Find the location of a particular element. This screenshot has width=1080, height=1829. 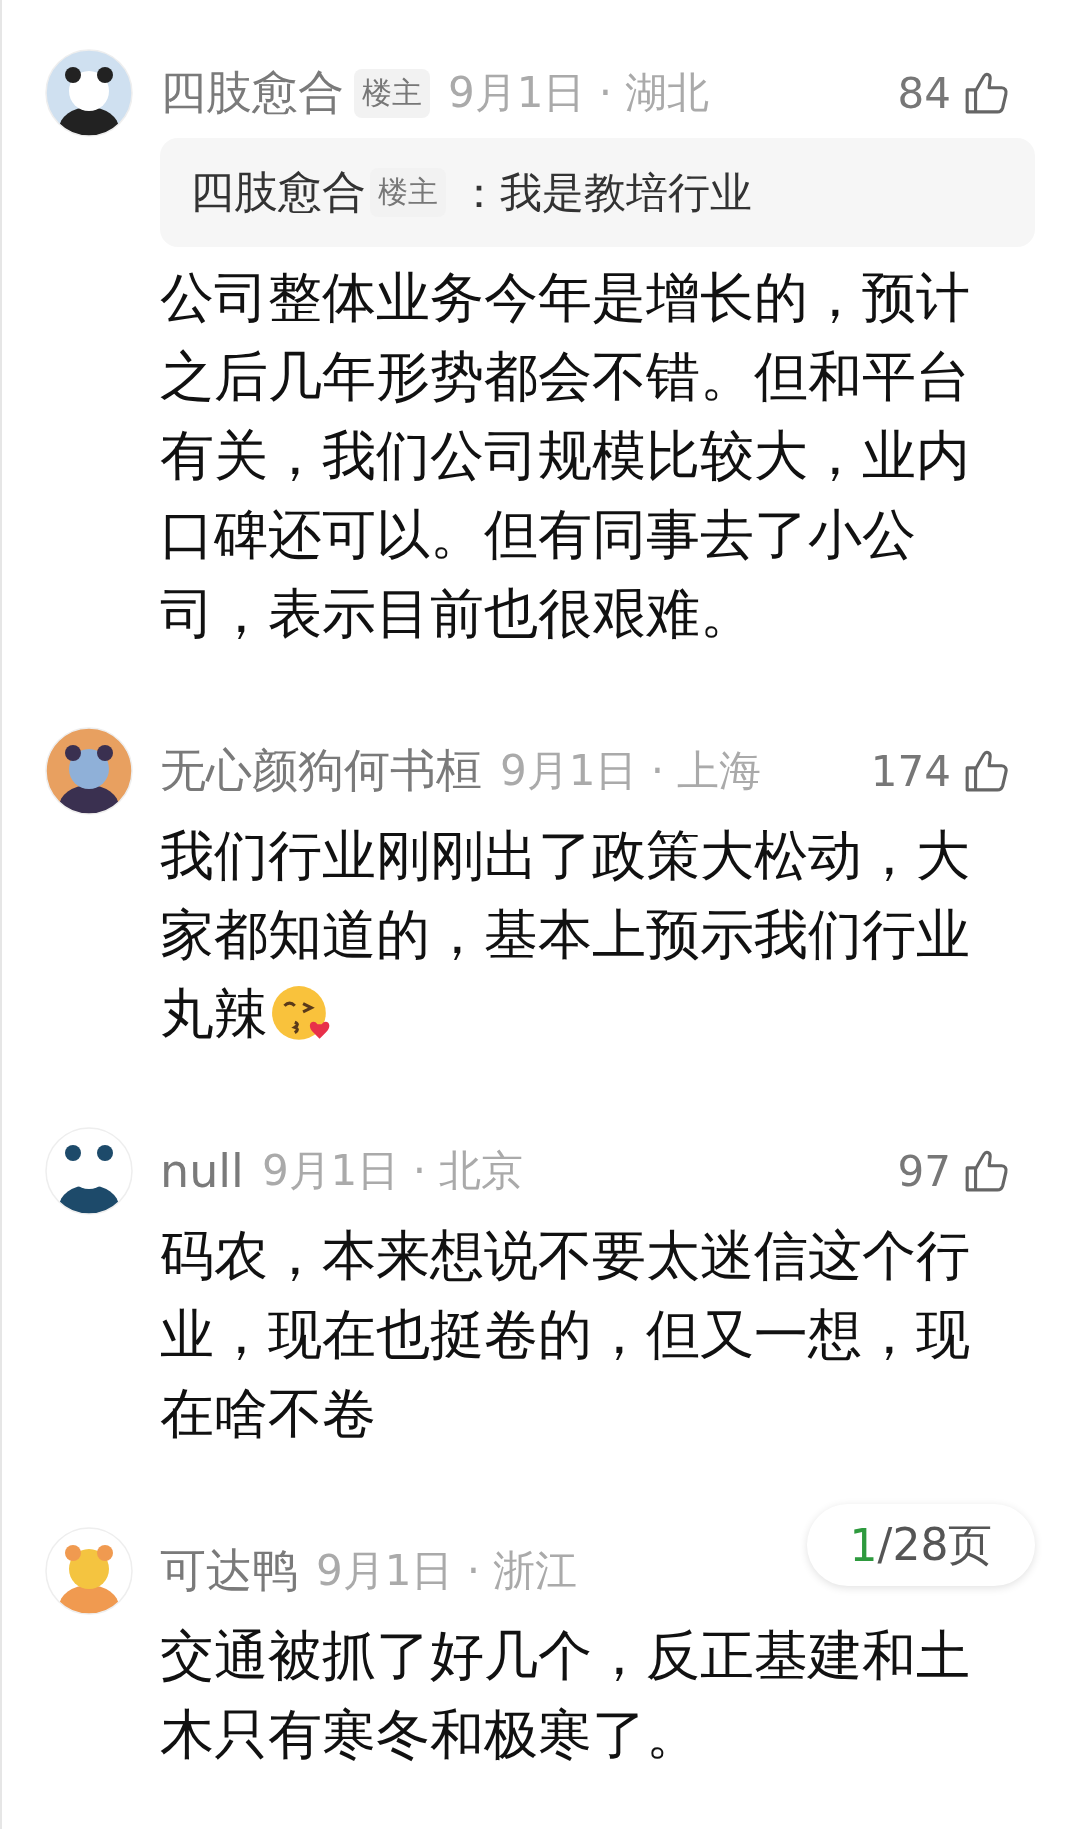

username: 可达鸭 is located at coordinates (229, 1571).